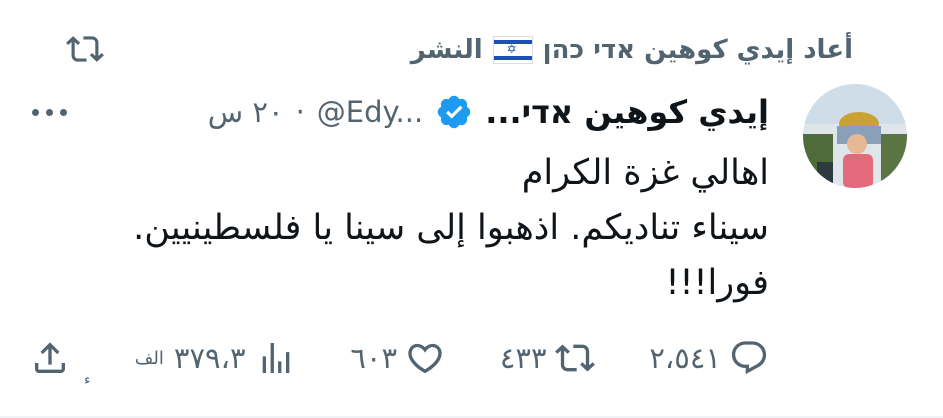 This screenshot has height=418, width=943. What do you see at coordinates (574, 358) in the screenshot?
I see `retweet-action-icon` at bounding box center [574, 358].